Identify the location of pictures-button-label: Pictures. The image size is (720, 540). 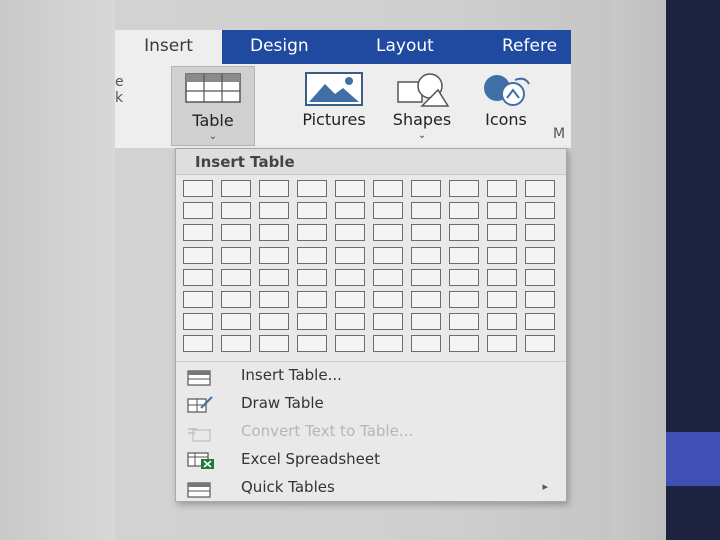
(334, 119).